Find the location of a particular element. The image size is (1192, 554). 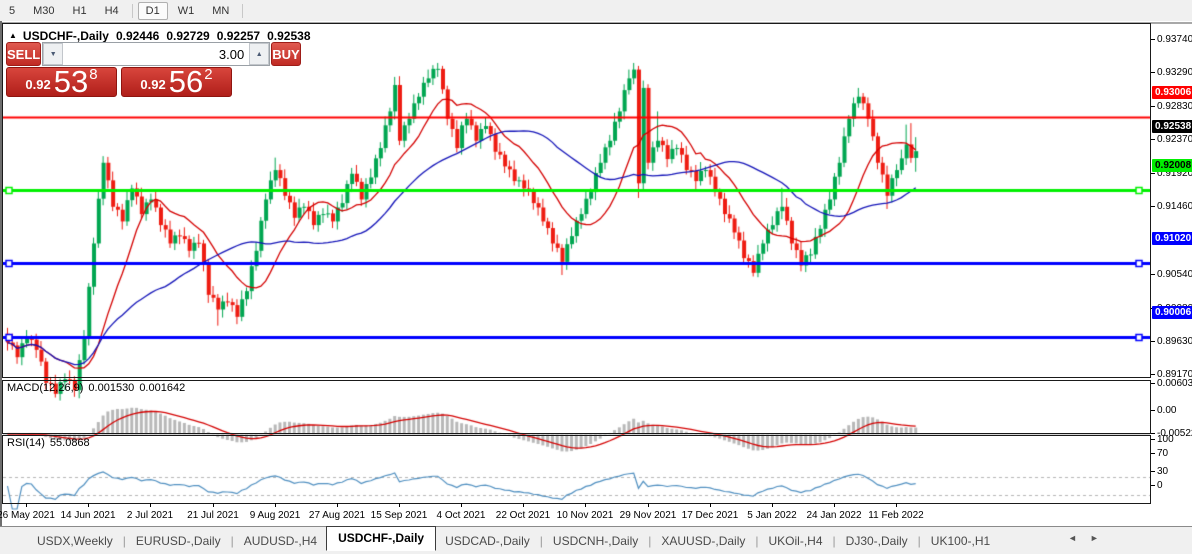

timeframe-h4-button: H4 is located at coordinates (112, 11).